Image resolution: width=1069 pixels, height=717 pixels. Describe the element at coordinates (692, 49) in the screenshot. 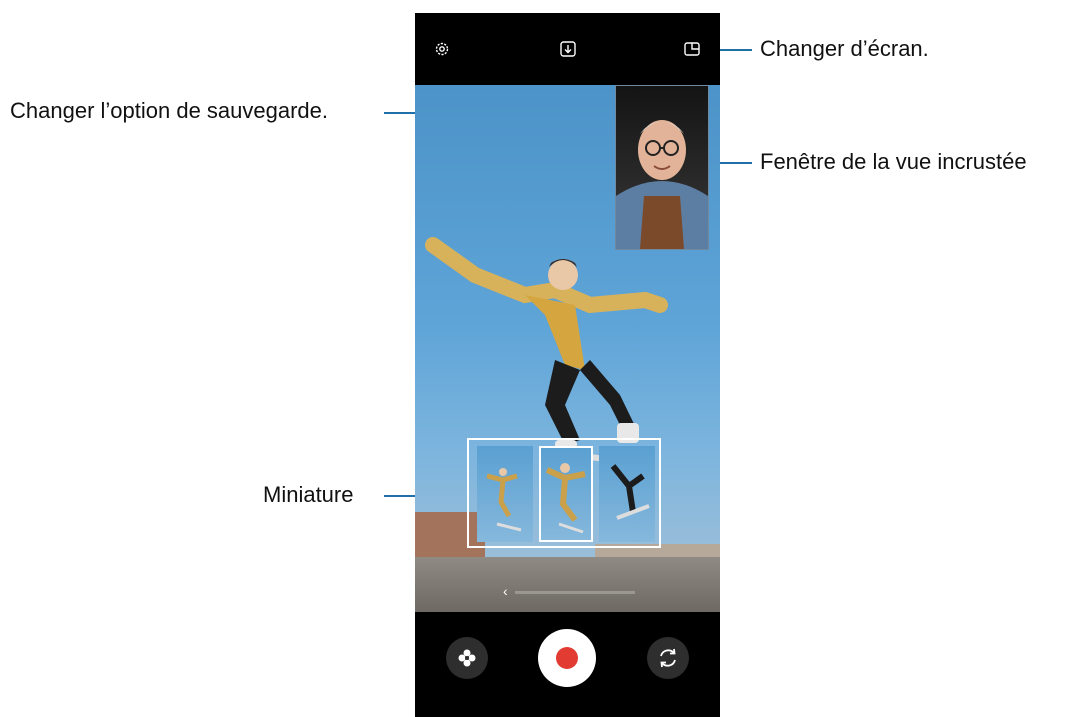

I see `layout-icon` at that location.